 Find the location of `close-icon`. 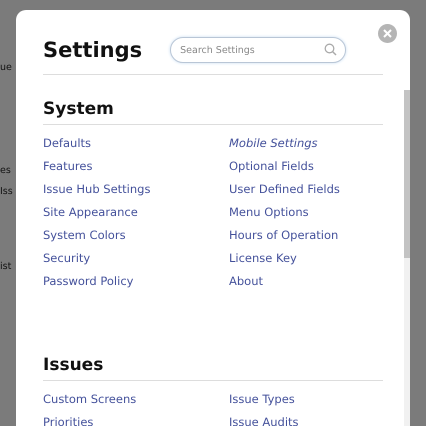

close-icon is located at coordinates (387, 33).